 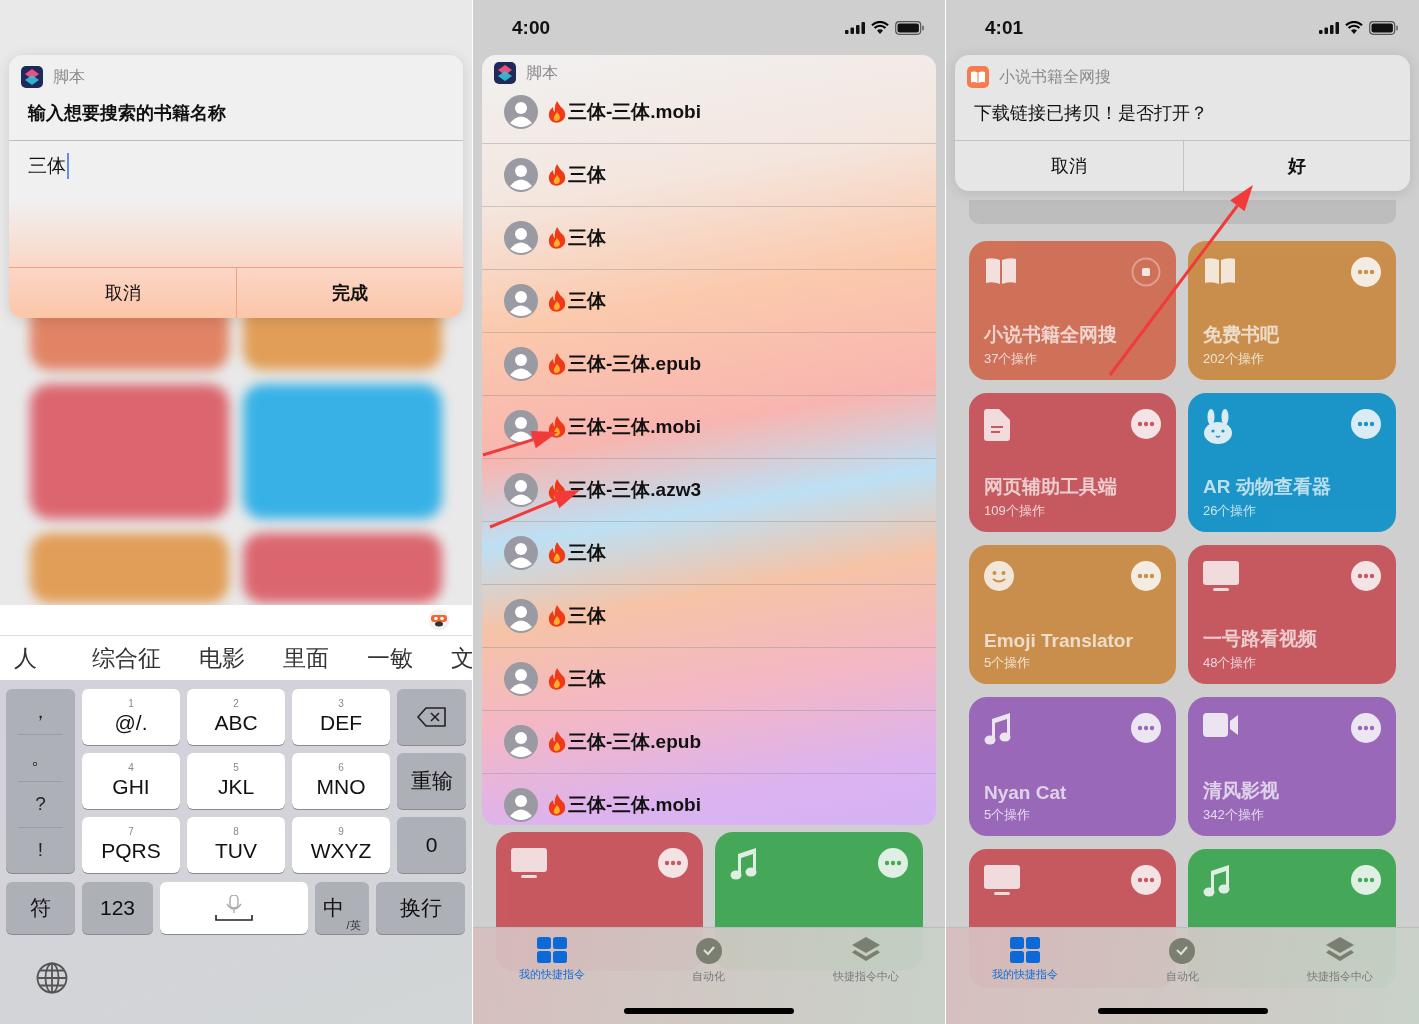 What do you see at coordinates (1221, 725) in the screenshot?
I see `video-camera-icon` at bounding box center [1221, 725].